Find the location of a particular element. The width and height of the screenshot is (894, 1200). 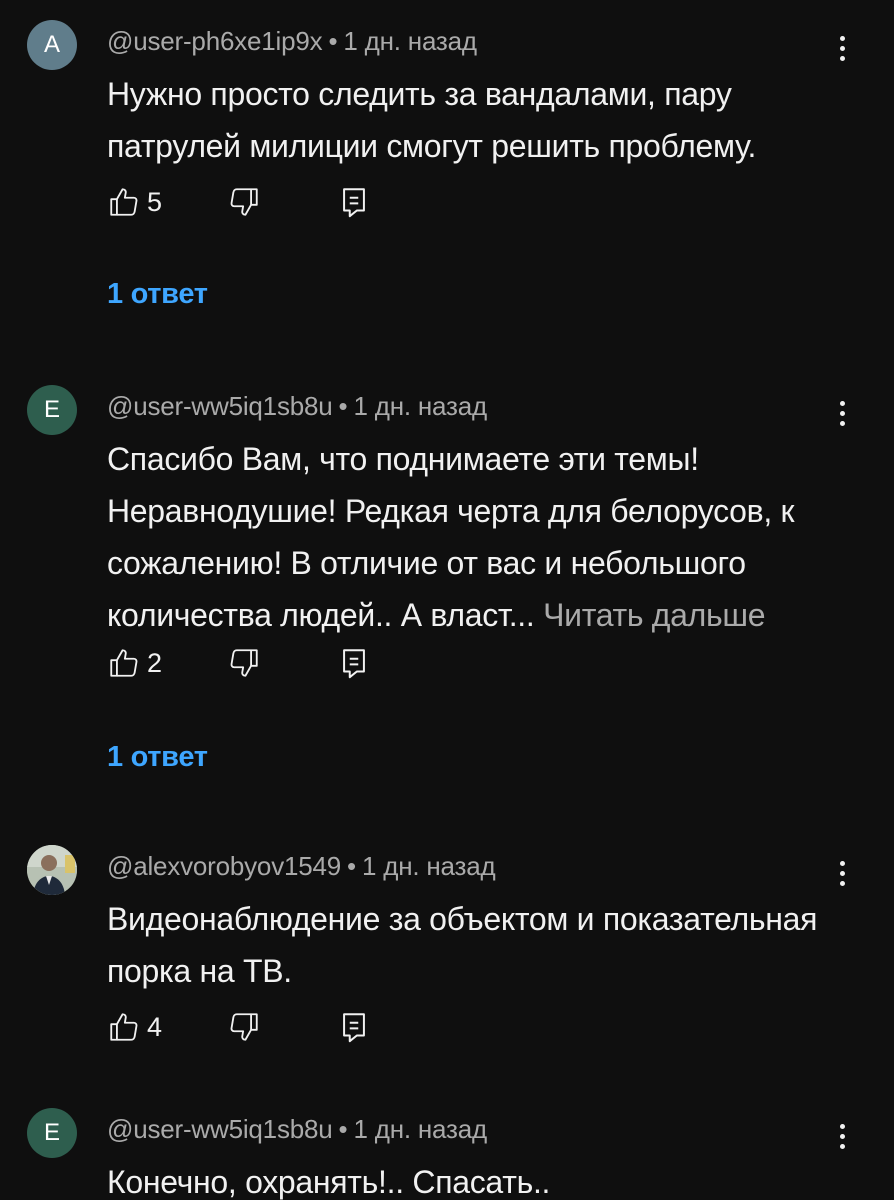

comment-author: @alexvorobyov1549 is located at coordinates (224, 866).